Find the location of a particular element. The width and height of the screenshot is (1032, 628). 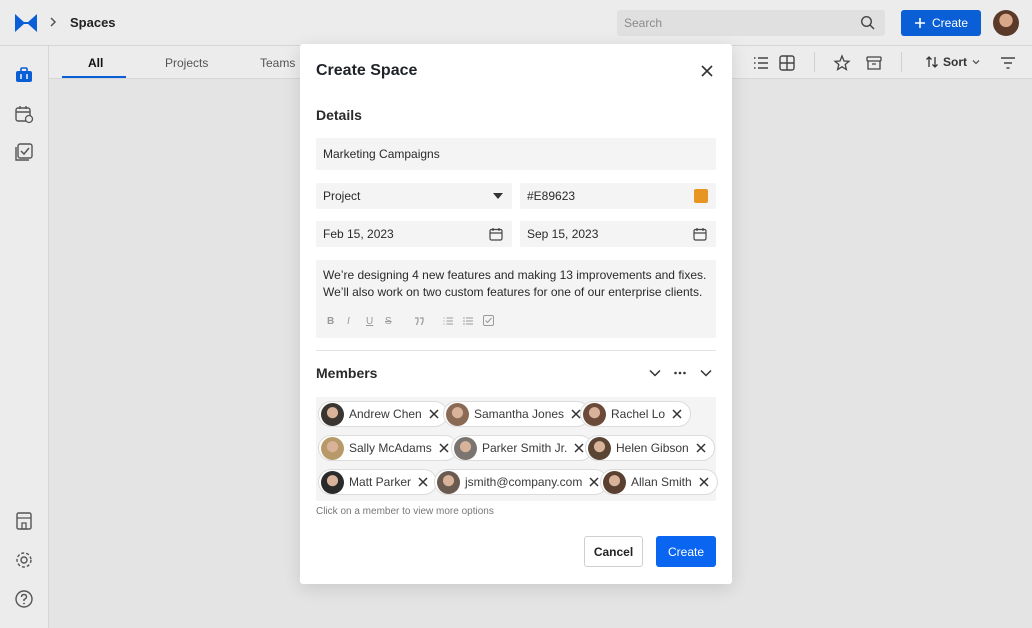

more-options-icon is located at coordinates (680, 373).